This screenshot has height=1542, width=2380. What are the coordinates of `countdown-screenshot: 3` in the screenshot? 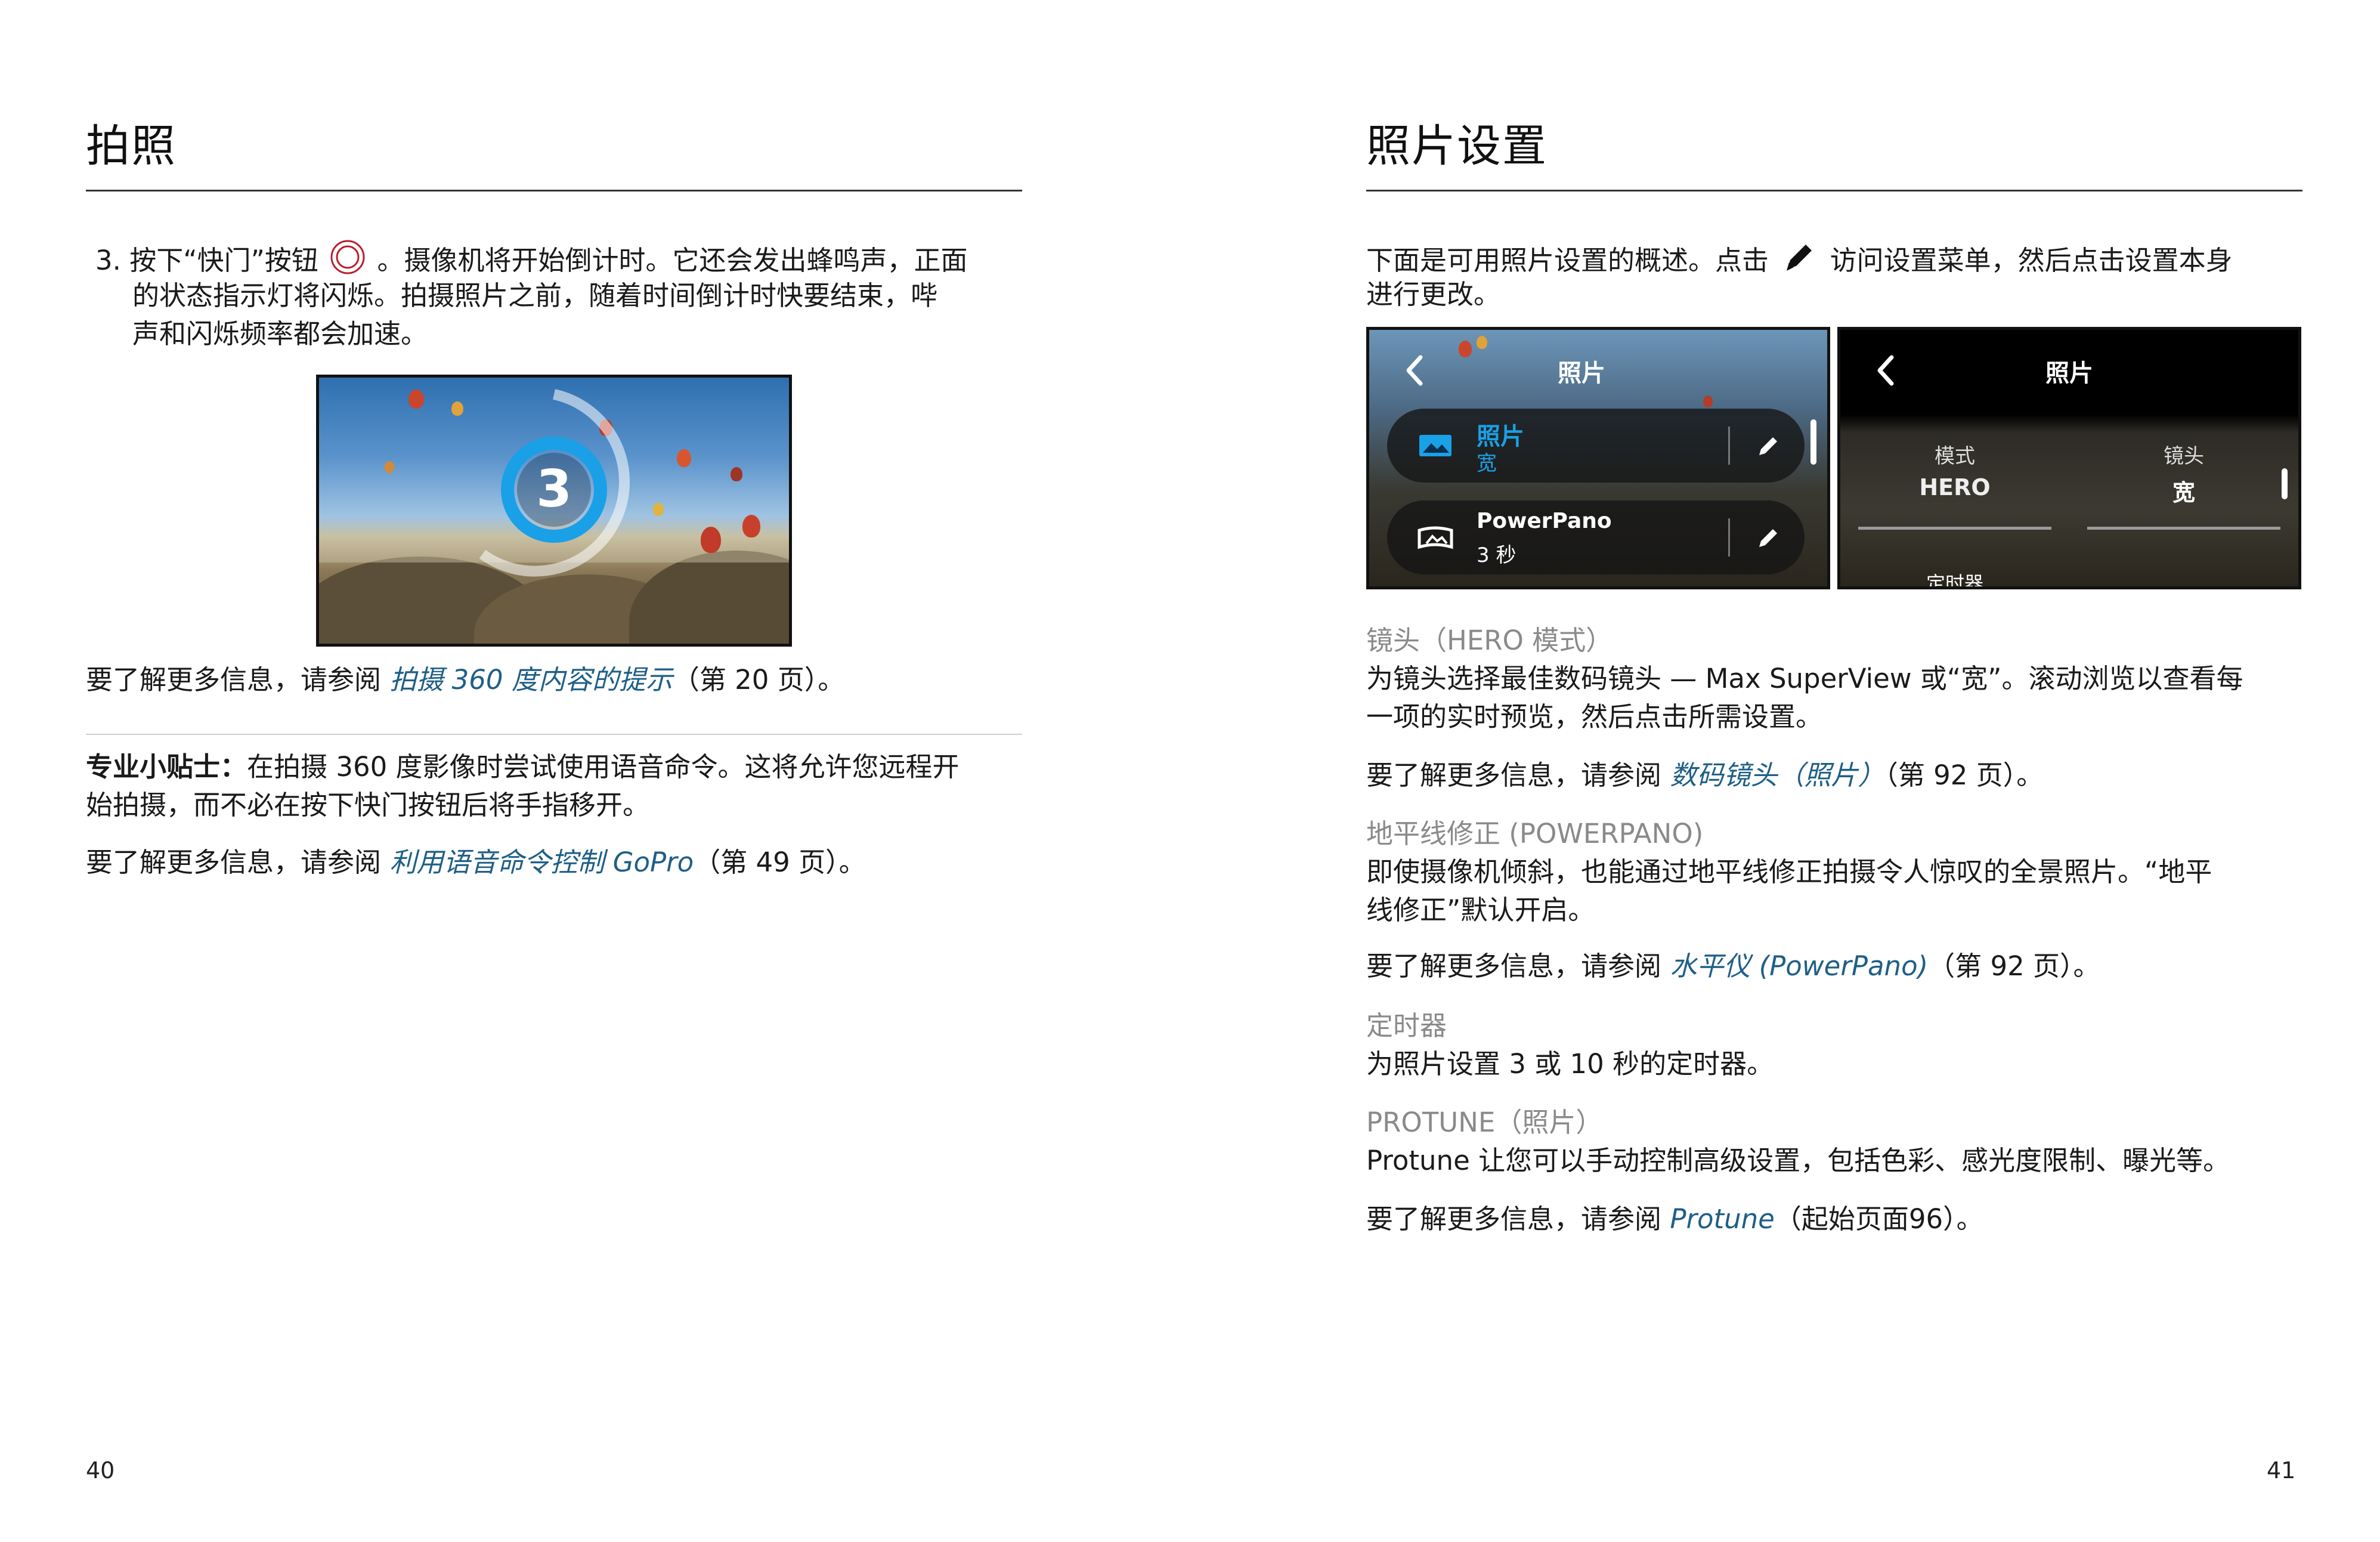 It's located at (554, 511).